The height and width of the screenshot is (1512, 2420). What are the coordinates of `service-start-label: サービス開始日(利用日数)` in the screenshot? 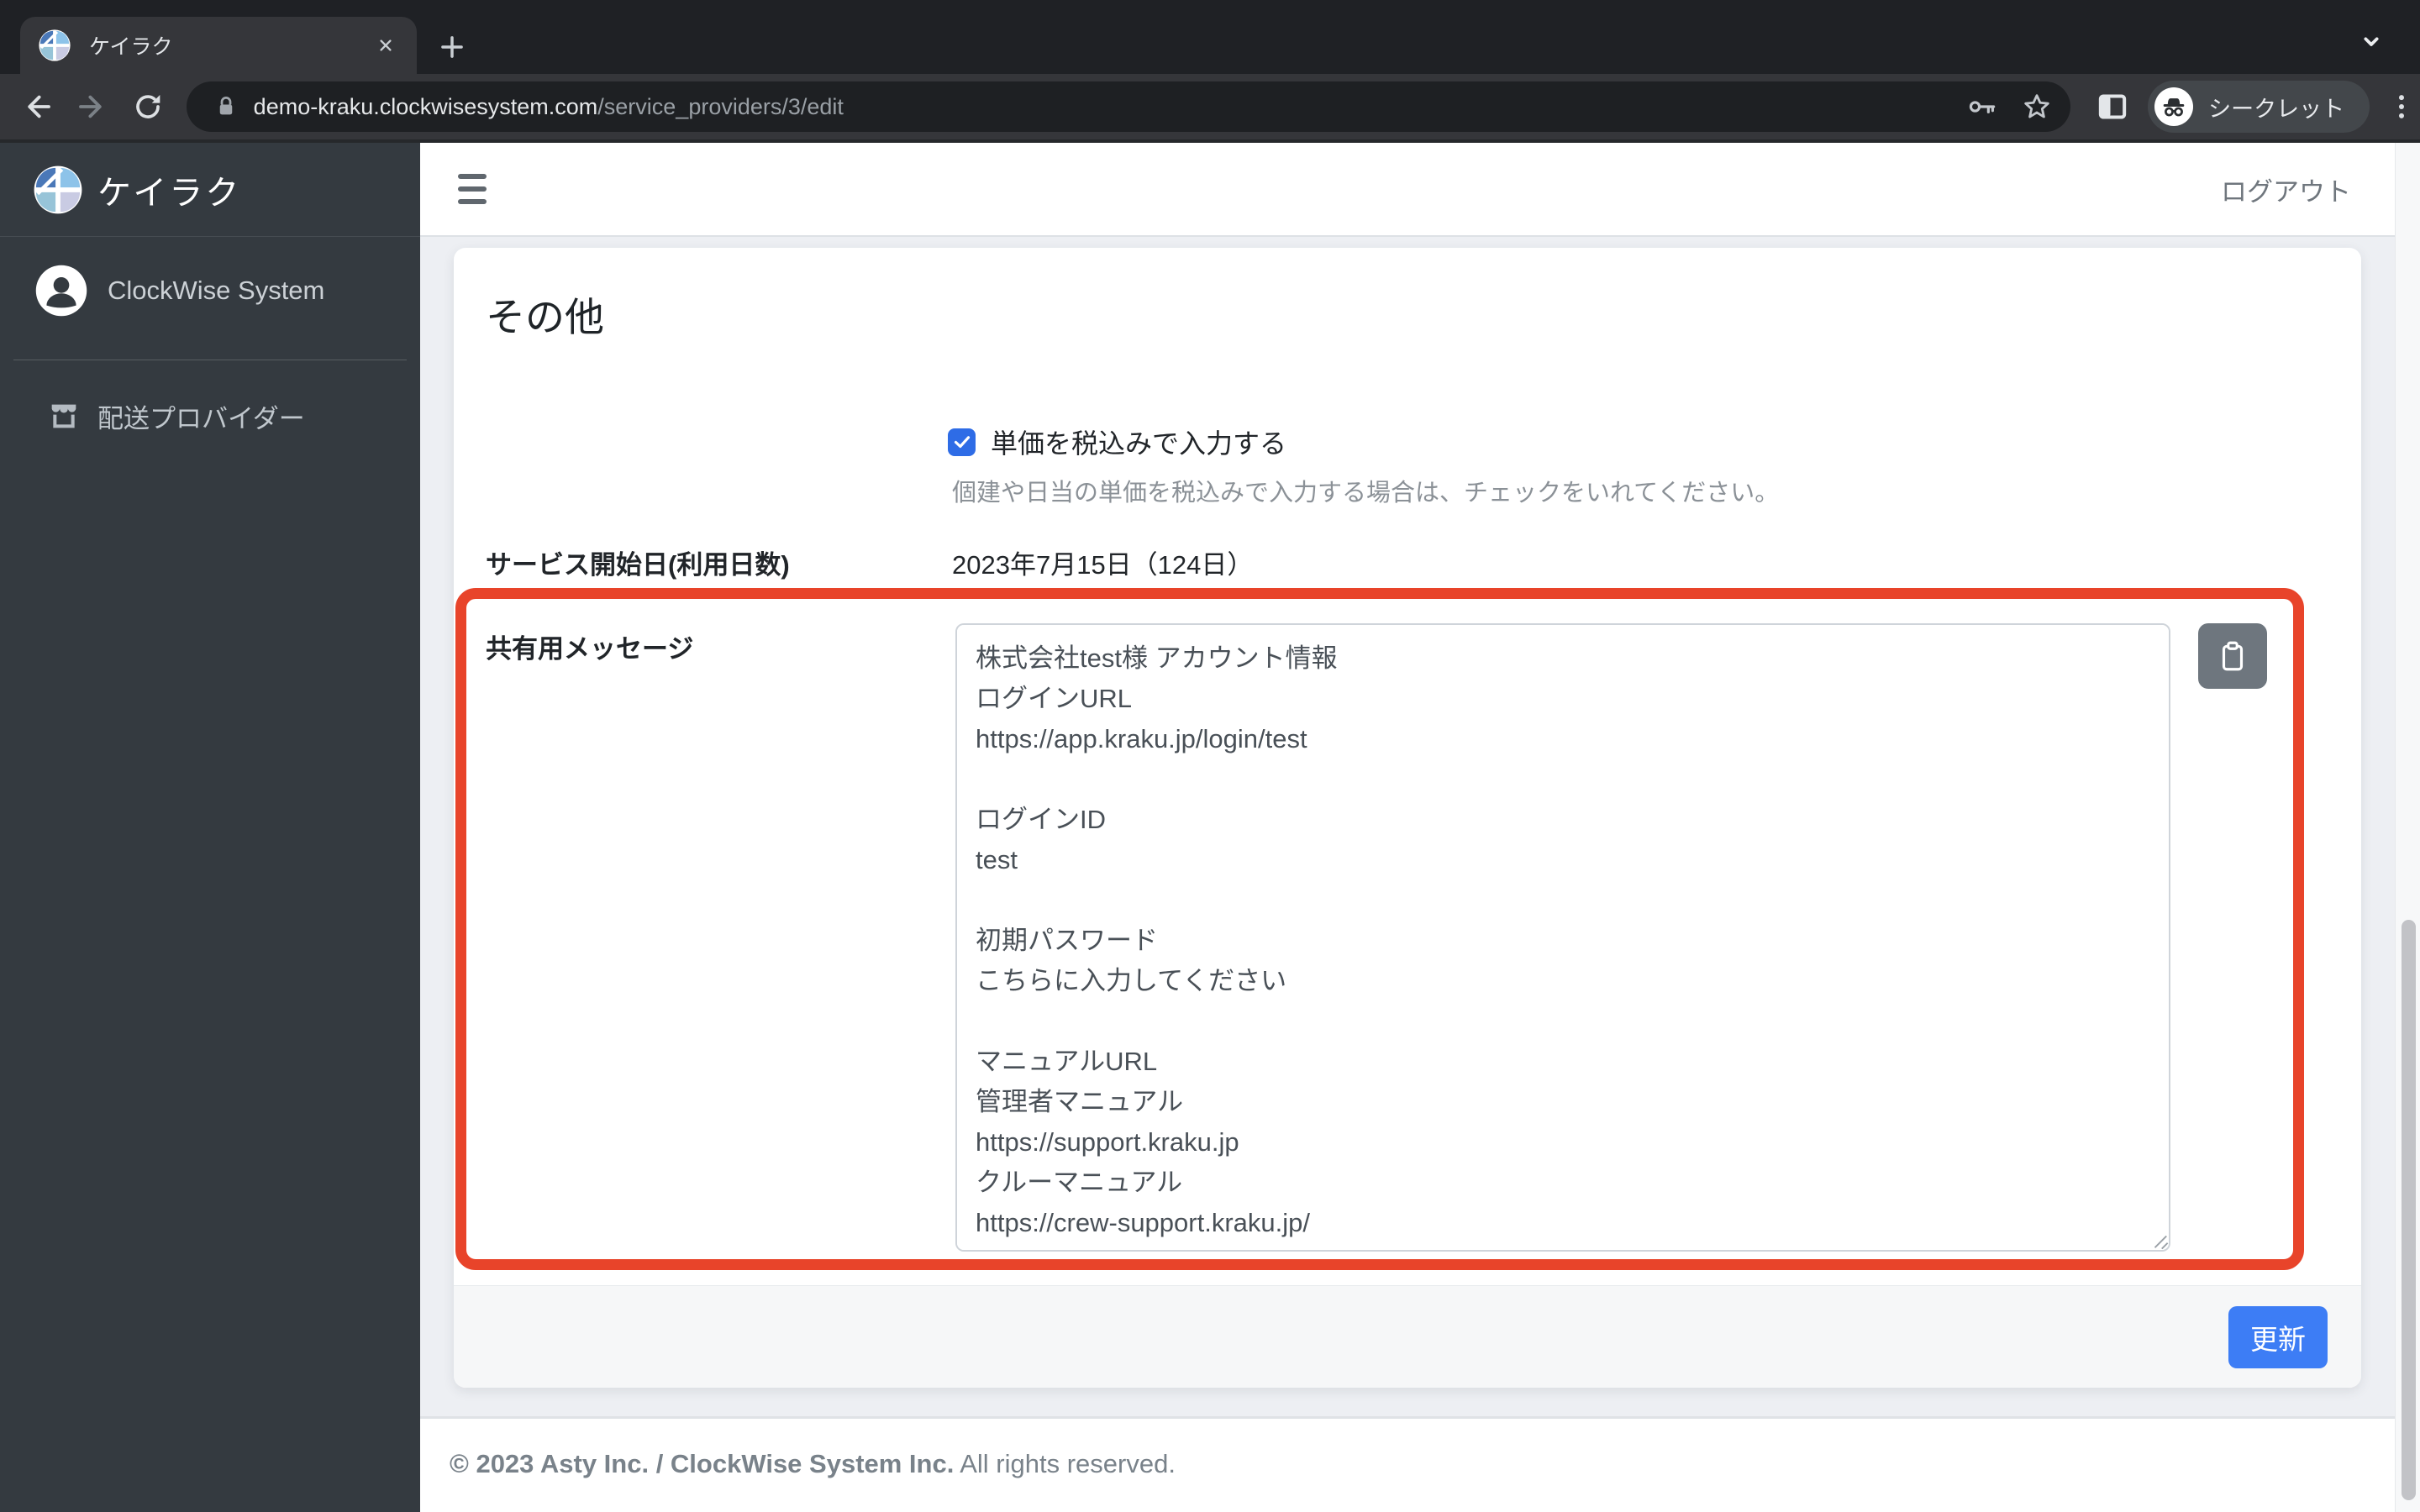 It's located at (638, 565).